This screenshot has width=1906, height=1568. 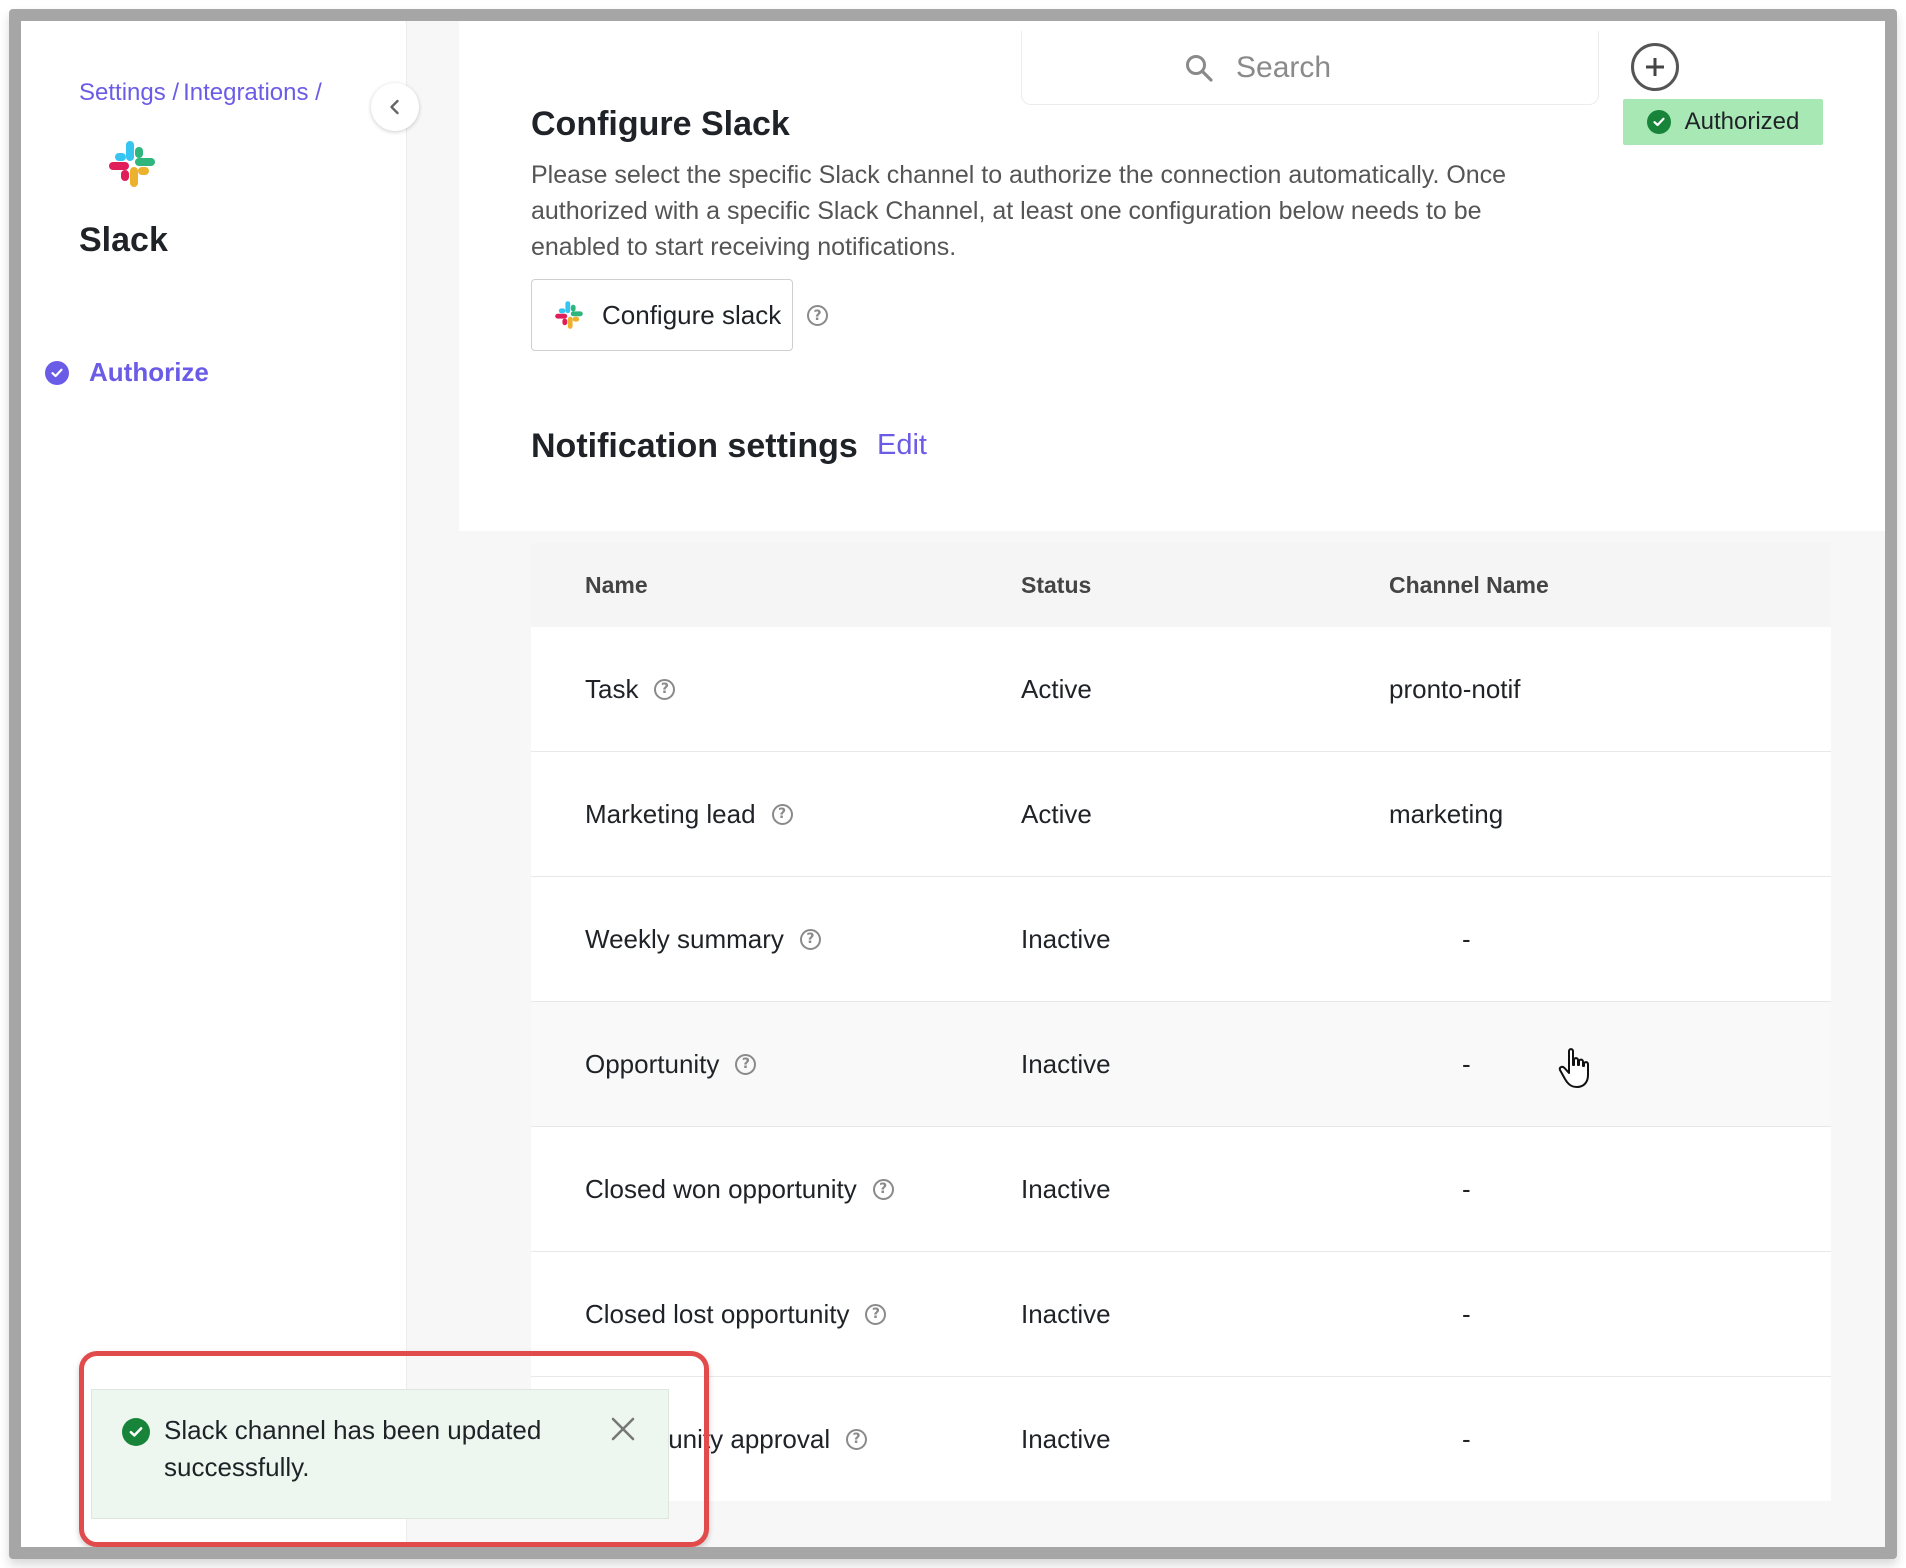 I want to click on plus-circle-icon, so click(x=1655, y=67).